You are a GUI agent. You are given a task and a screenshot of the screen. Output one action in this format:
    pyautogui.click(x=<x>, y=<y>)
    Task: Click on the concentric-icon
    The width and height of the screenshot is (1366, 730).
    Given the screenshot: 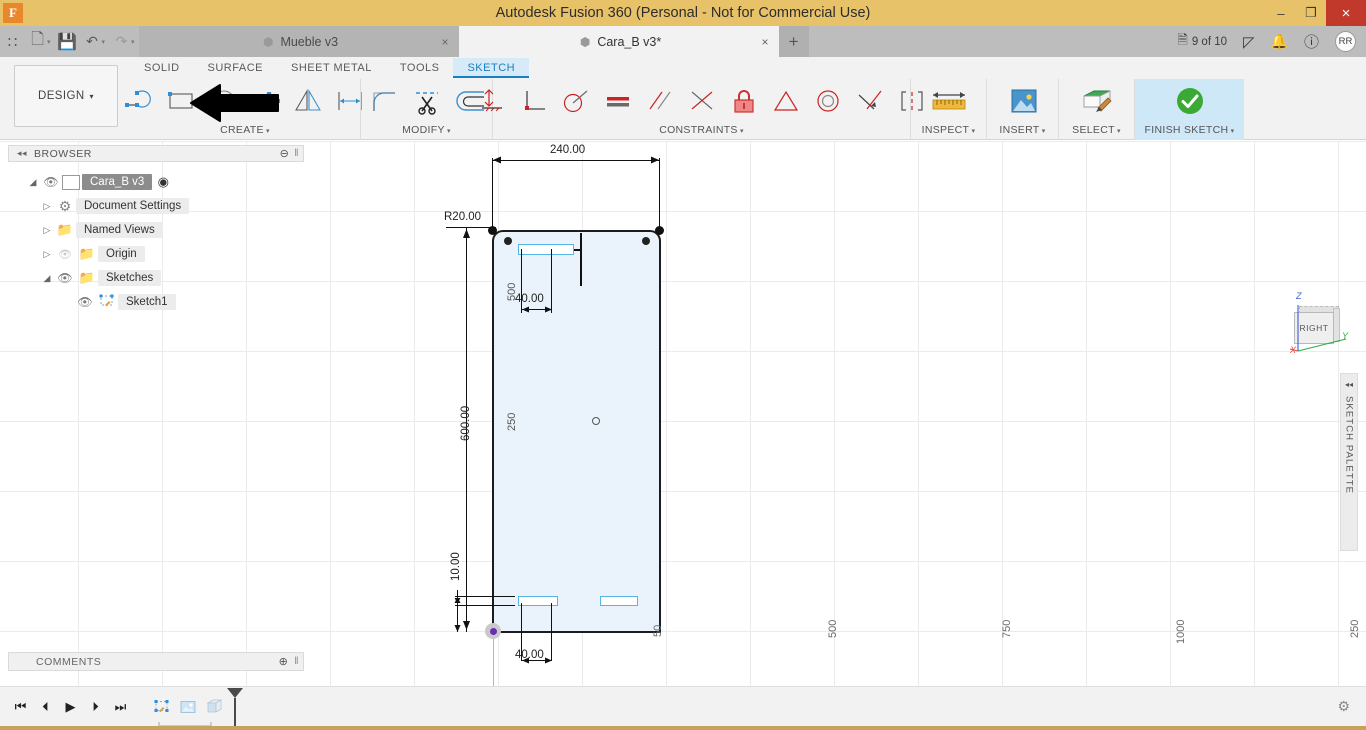 What is the action you would take?
    pyautogui.click(x=828, y=101)
    